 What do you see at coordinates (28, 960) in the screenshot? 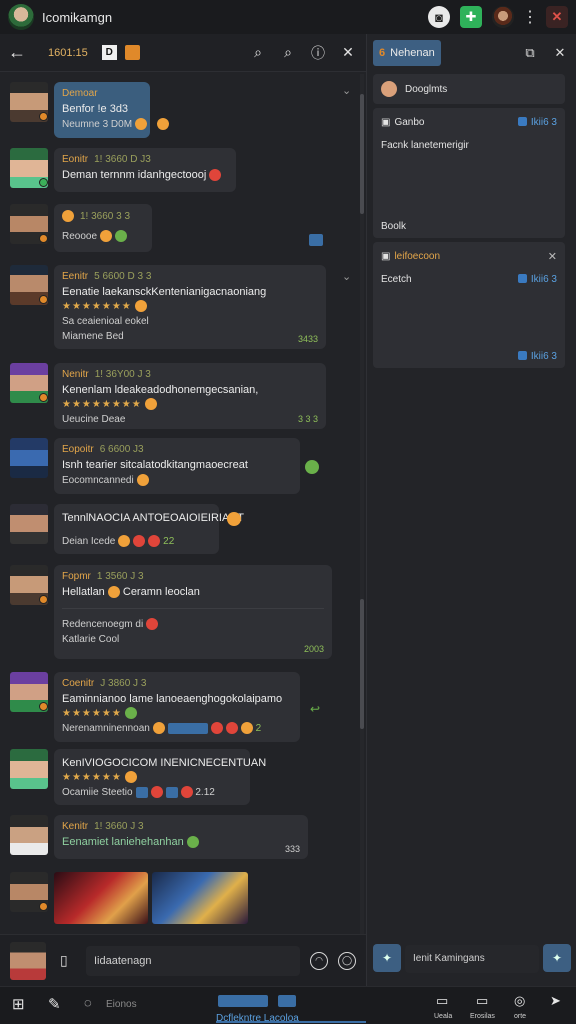
I see `my-avatar` at bounding box center [28, 960].